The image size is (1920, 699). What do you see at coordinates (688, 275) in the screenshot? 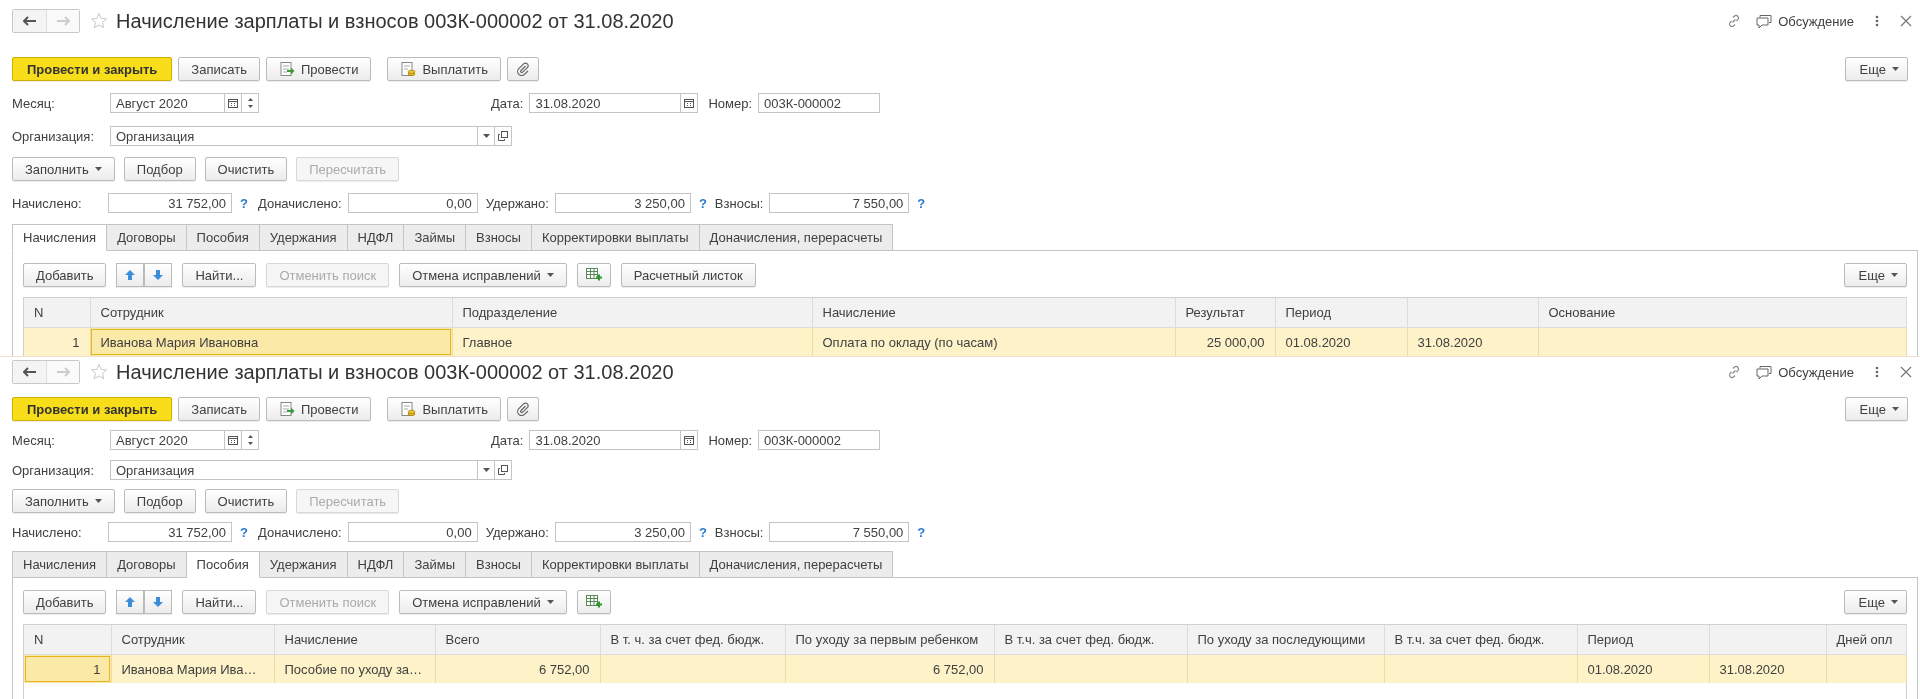
I see `table-button: Расчетный листок` at bounding box center [688, 275].